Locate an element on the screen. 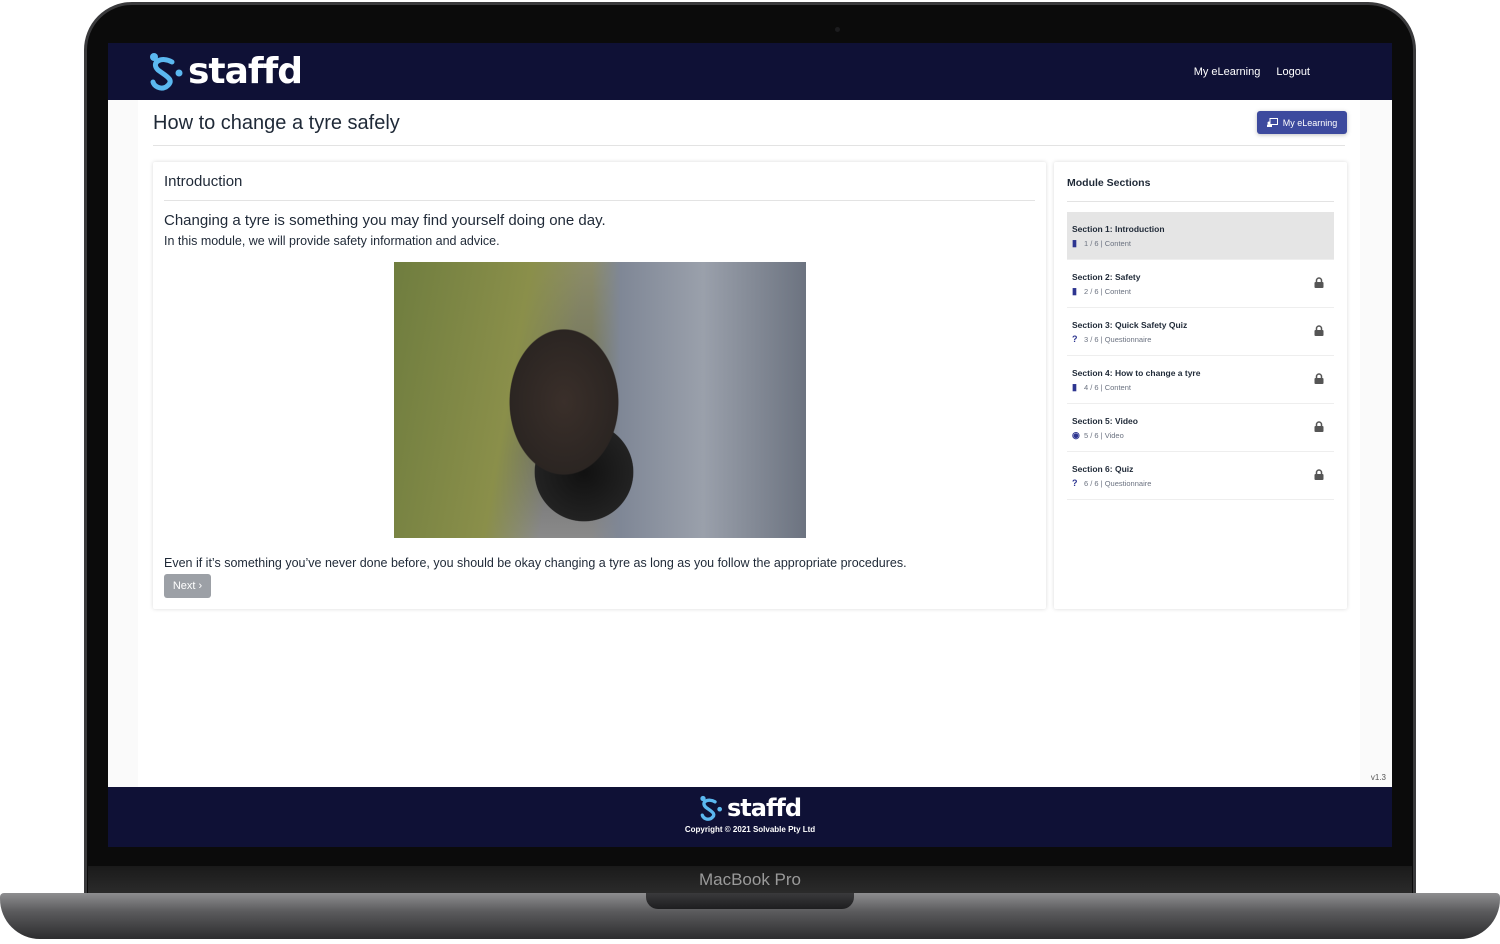 The image size is (1500, 944). brand-logo: staffd is located at coordinates (225, 71).